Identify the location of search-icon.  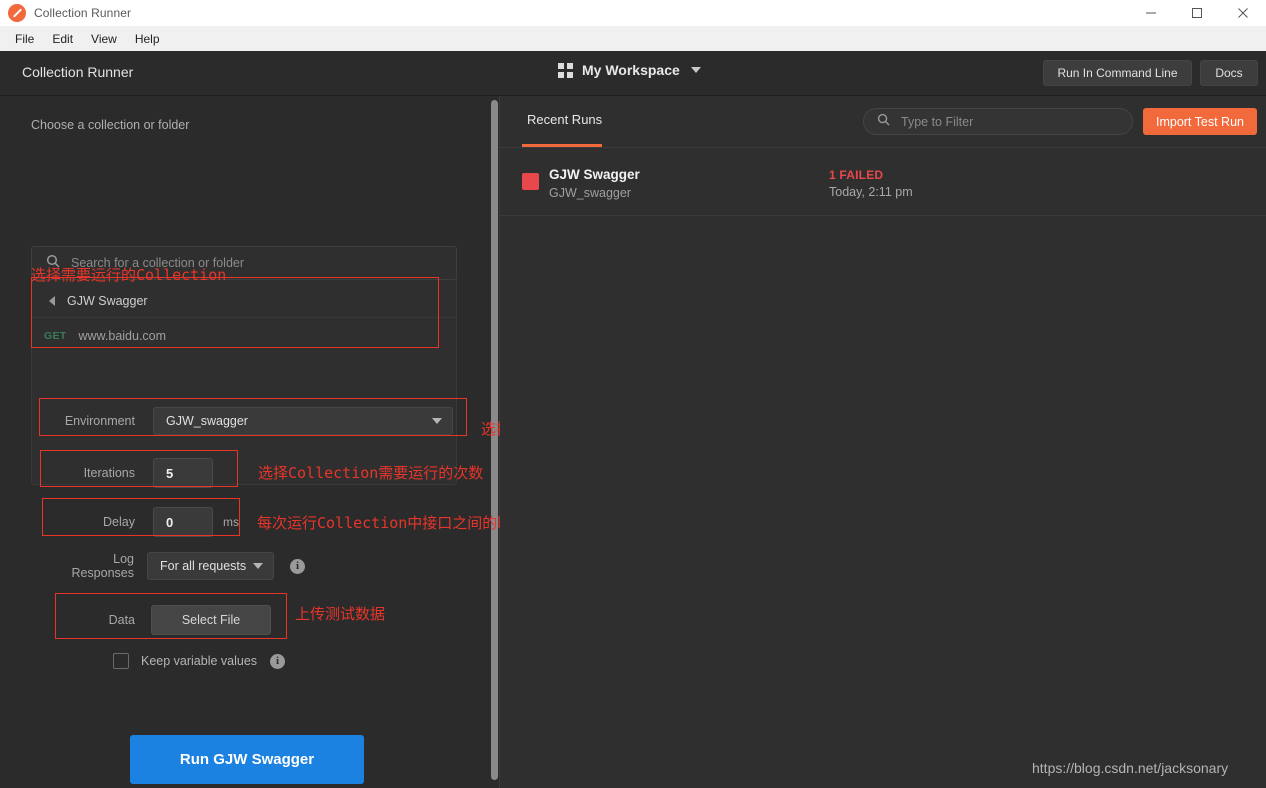
(883, 122).